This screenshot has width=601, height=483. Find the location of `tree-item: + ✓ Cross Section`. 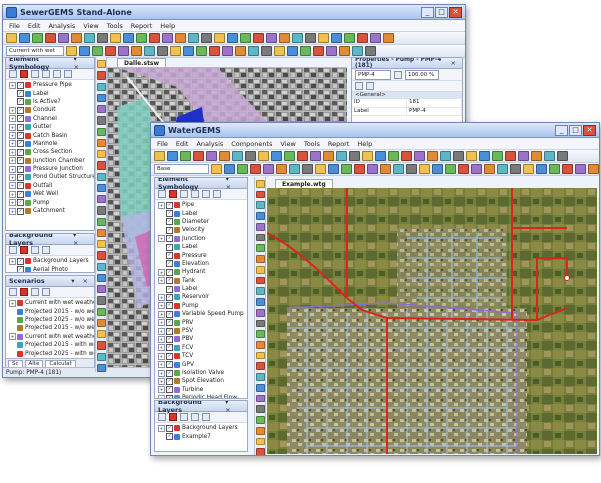

tree-item: + ✓ Cross Section is located at coordinates (51, 152).